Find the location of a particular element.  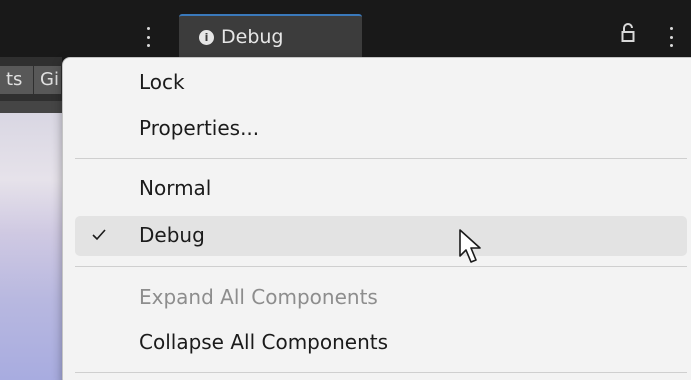

scene-view is located at coordinates (31, 246).